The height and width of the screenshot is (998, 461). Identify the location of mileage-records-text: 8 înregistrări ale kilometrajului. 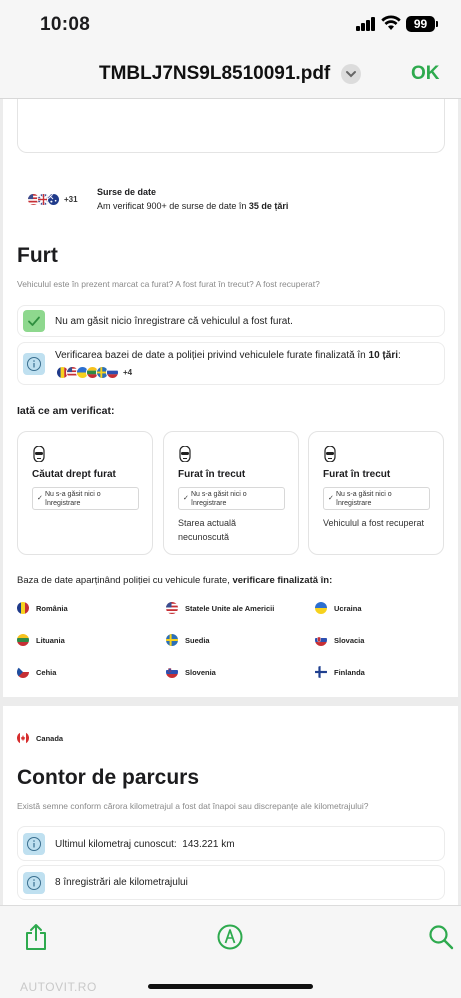
(121, 882).